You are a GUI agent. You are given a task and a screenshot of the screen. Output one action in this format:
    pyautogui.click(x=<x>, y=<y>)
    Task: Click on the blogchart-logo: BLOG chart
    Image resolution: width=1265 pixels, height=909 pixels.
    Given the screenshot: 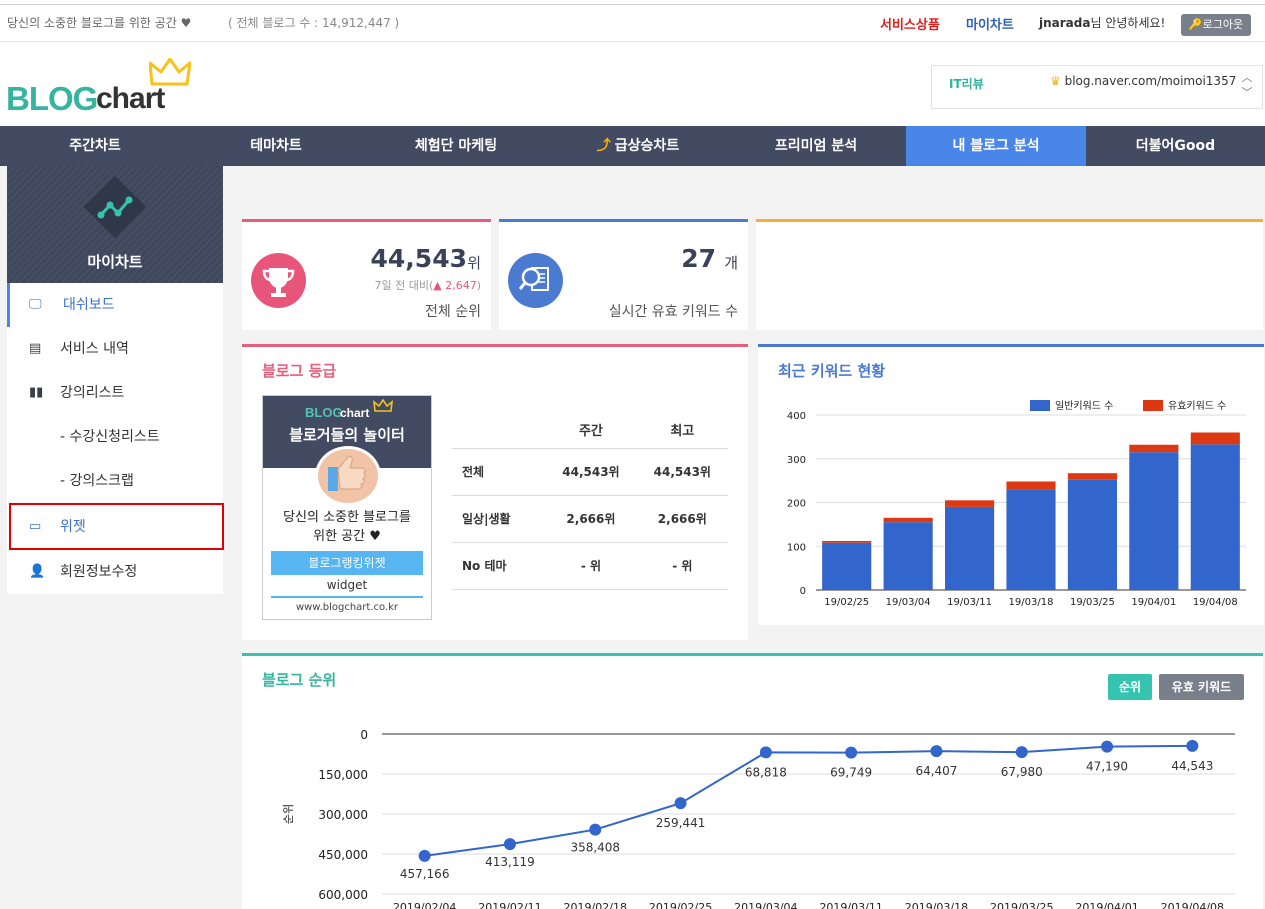 What is the action you would take?
    pyautogui.click(x=101, y=88)
    